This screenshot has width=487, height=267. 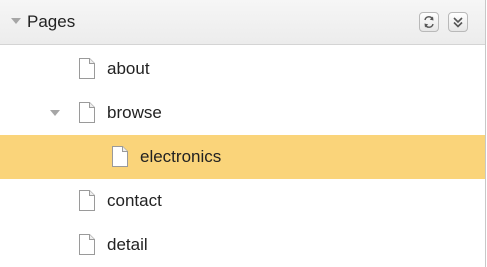 I want to click on collapse-all-button, so click(x=458, y=22).